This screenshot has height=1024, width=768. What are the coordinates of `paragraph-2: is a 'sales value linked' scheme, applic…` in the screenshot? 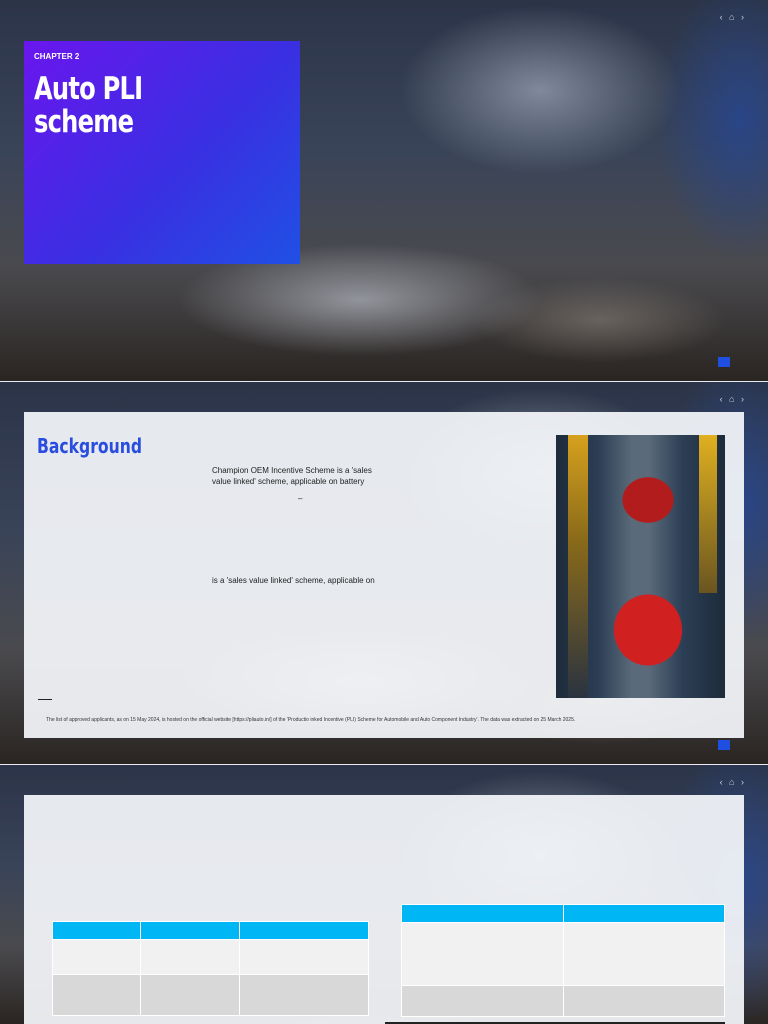 It's located at (293, 580).